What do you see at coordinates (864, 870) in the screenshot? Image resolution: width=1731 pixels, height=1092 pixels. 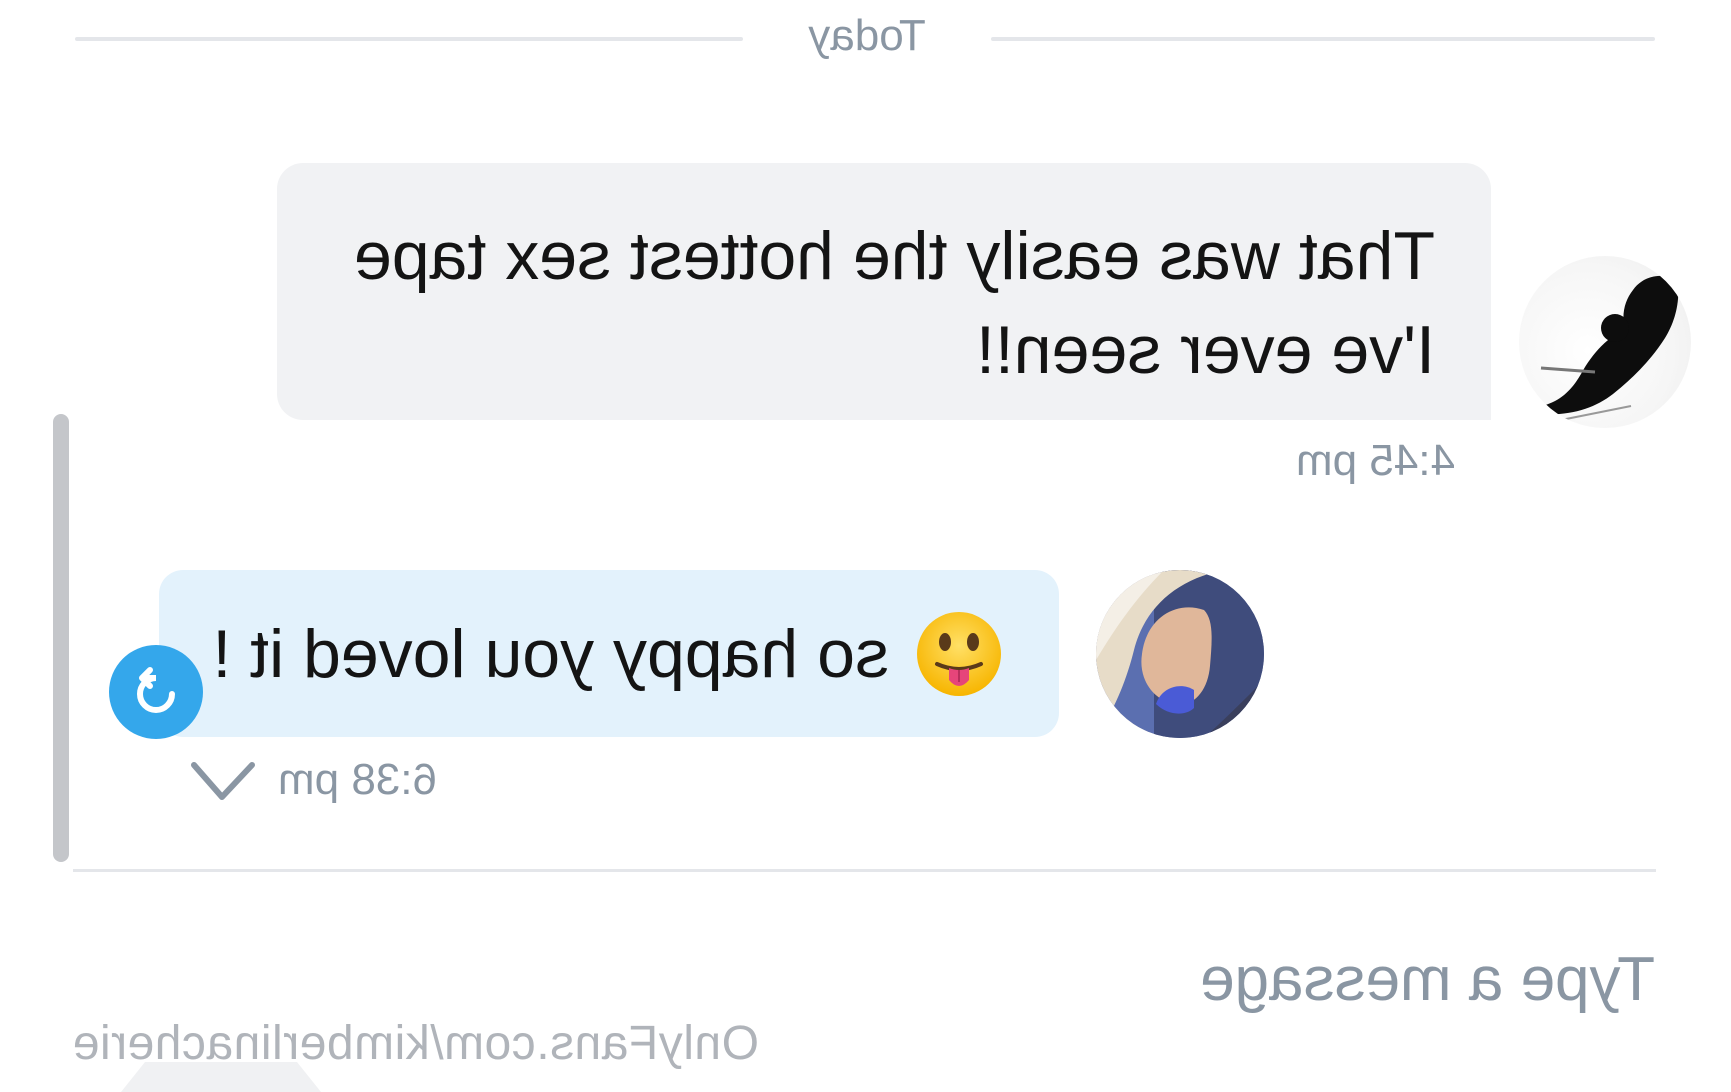 I see `composer-divider` at bounding box center [864, 870].